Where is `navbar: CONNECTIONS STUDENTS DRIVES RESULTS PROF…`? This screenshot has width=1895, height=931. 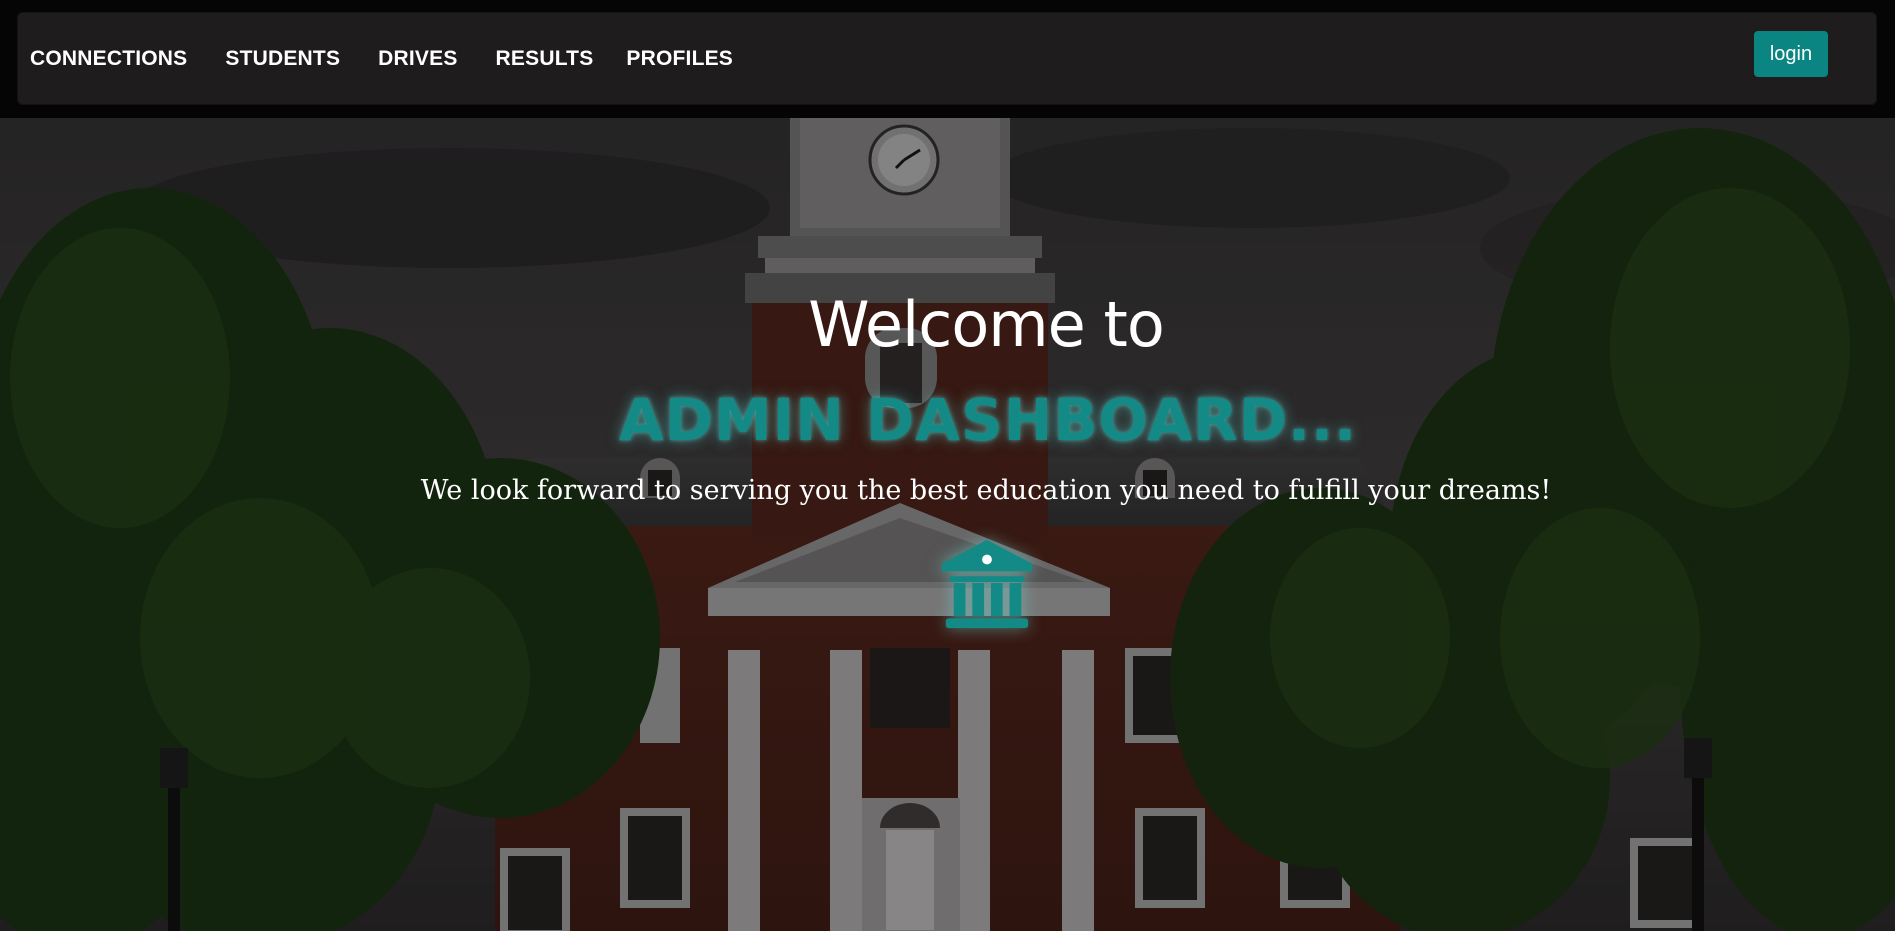
navbar: CONNECTIONS STUDENTS DRIVES RESULTS PROF… is located at coordinates (947, 58).